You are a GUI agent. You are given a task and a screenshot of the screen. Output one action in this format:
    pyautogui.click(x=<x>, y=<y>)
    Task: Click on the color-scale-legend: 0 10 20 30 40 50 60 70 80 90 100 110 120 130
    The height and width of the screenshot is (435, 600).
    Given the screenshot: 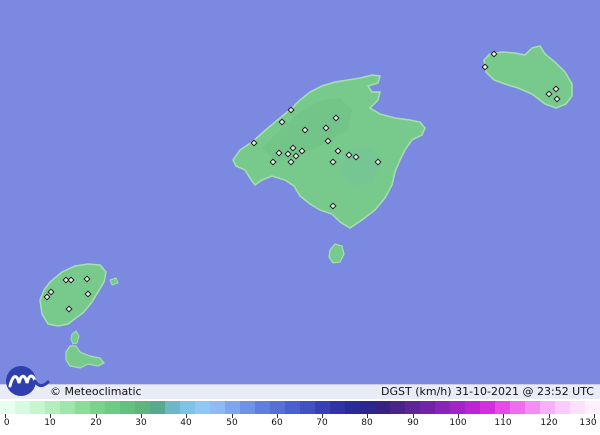 What is the action you would take?
    pyautogui.click(x=300, y=417)
    